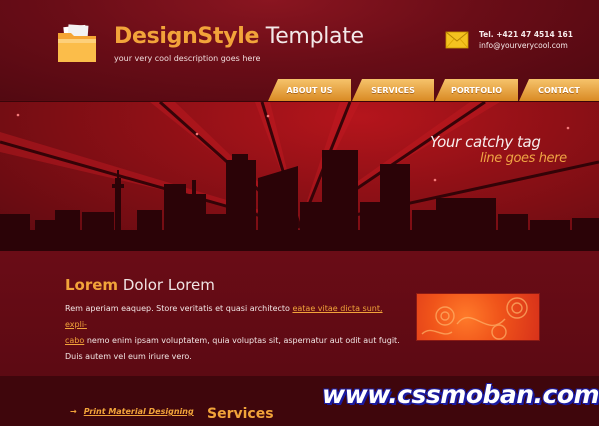 This screenshot has height=426, width=599. I want to click on site-title: DesignStyle Template, so click(239, 36).